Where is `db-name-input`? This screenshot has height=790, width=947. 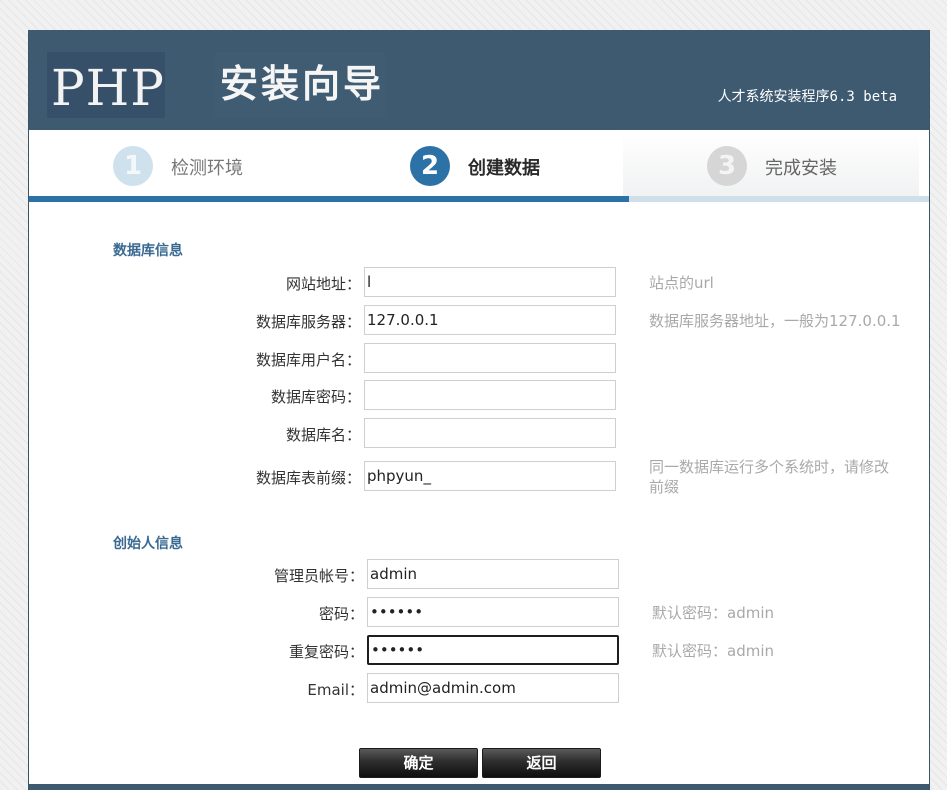 db-name-input is located at coordinates (490, 433).